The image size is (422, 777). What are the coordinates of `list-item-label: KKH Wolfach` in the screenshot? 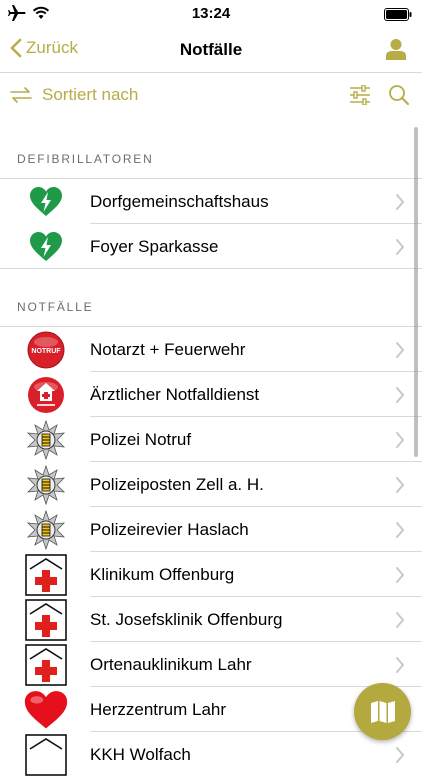 It's located at (140, 754).